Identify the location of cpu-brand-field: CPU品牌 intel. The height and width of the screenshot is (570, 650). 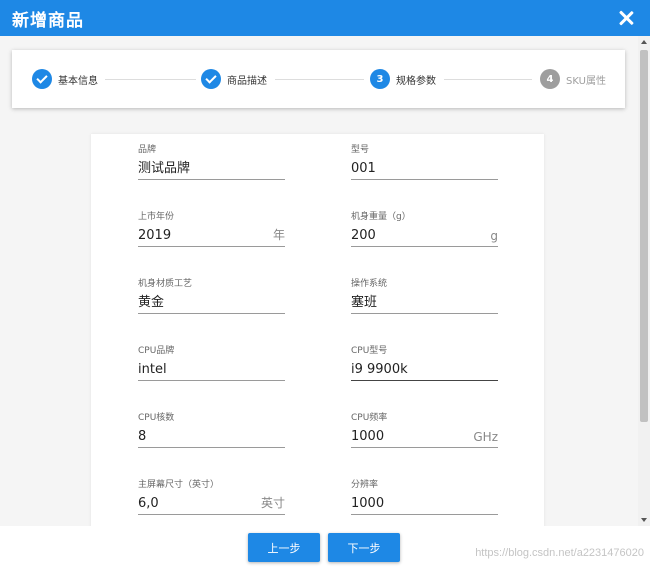
(211, 363).